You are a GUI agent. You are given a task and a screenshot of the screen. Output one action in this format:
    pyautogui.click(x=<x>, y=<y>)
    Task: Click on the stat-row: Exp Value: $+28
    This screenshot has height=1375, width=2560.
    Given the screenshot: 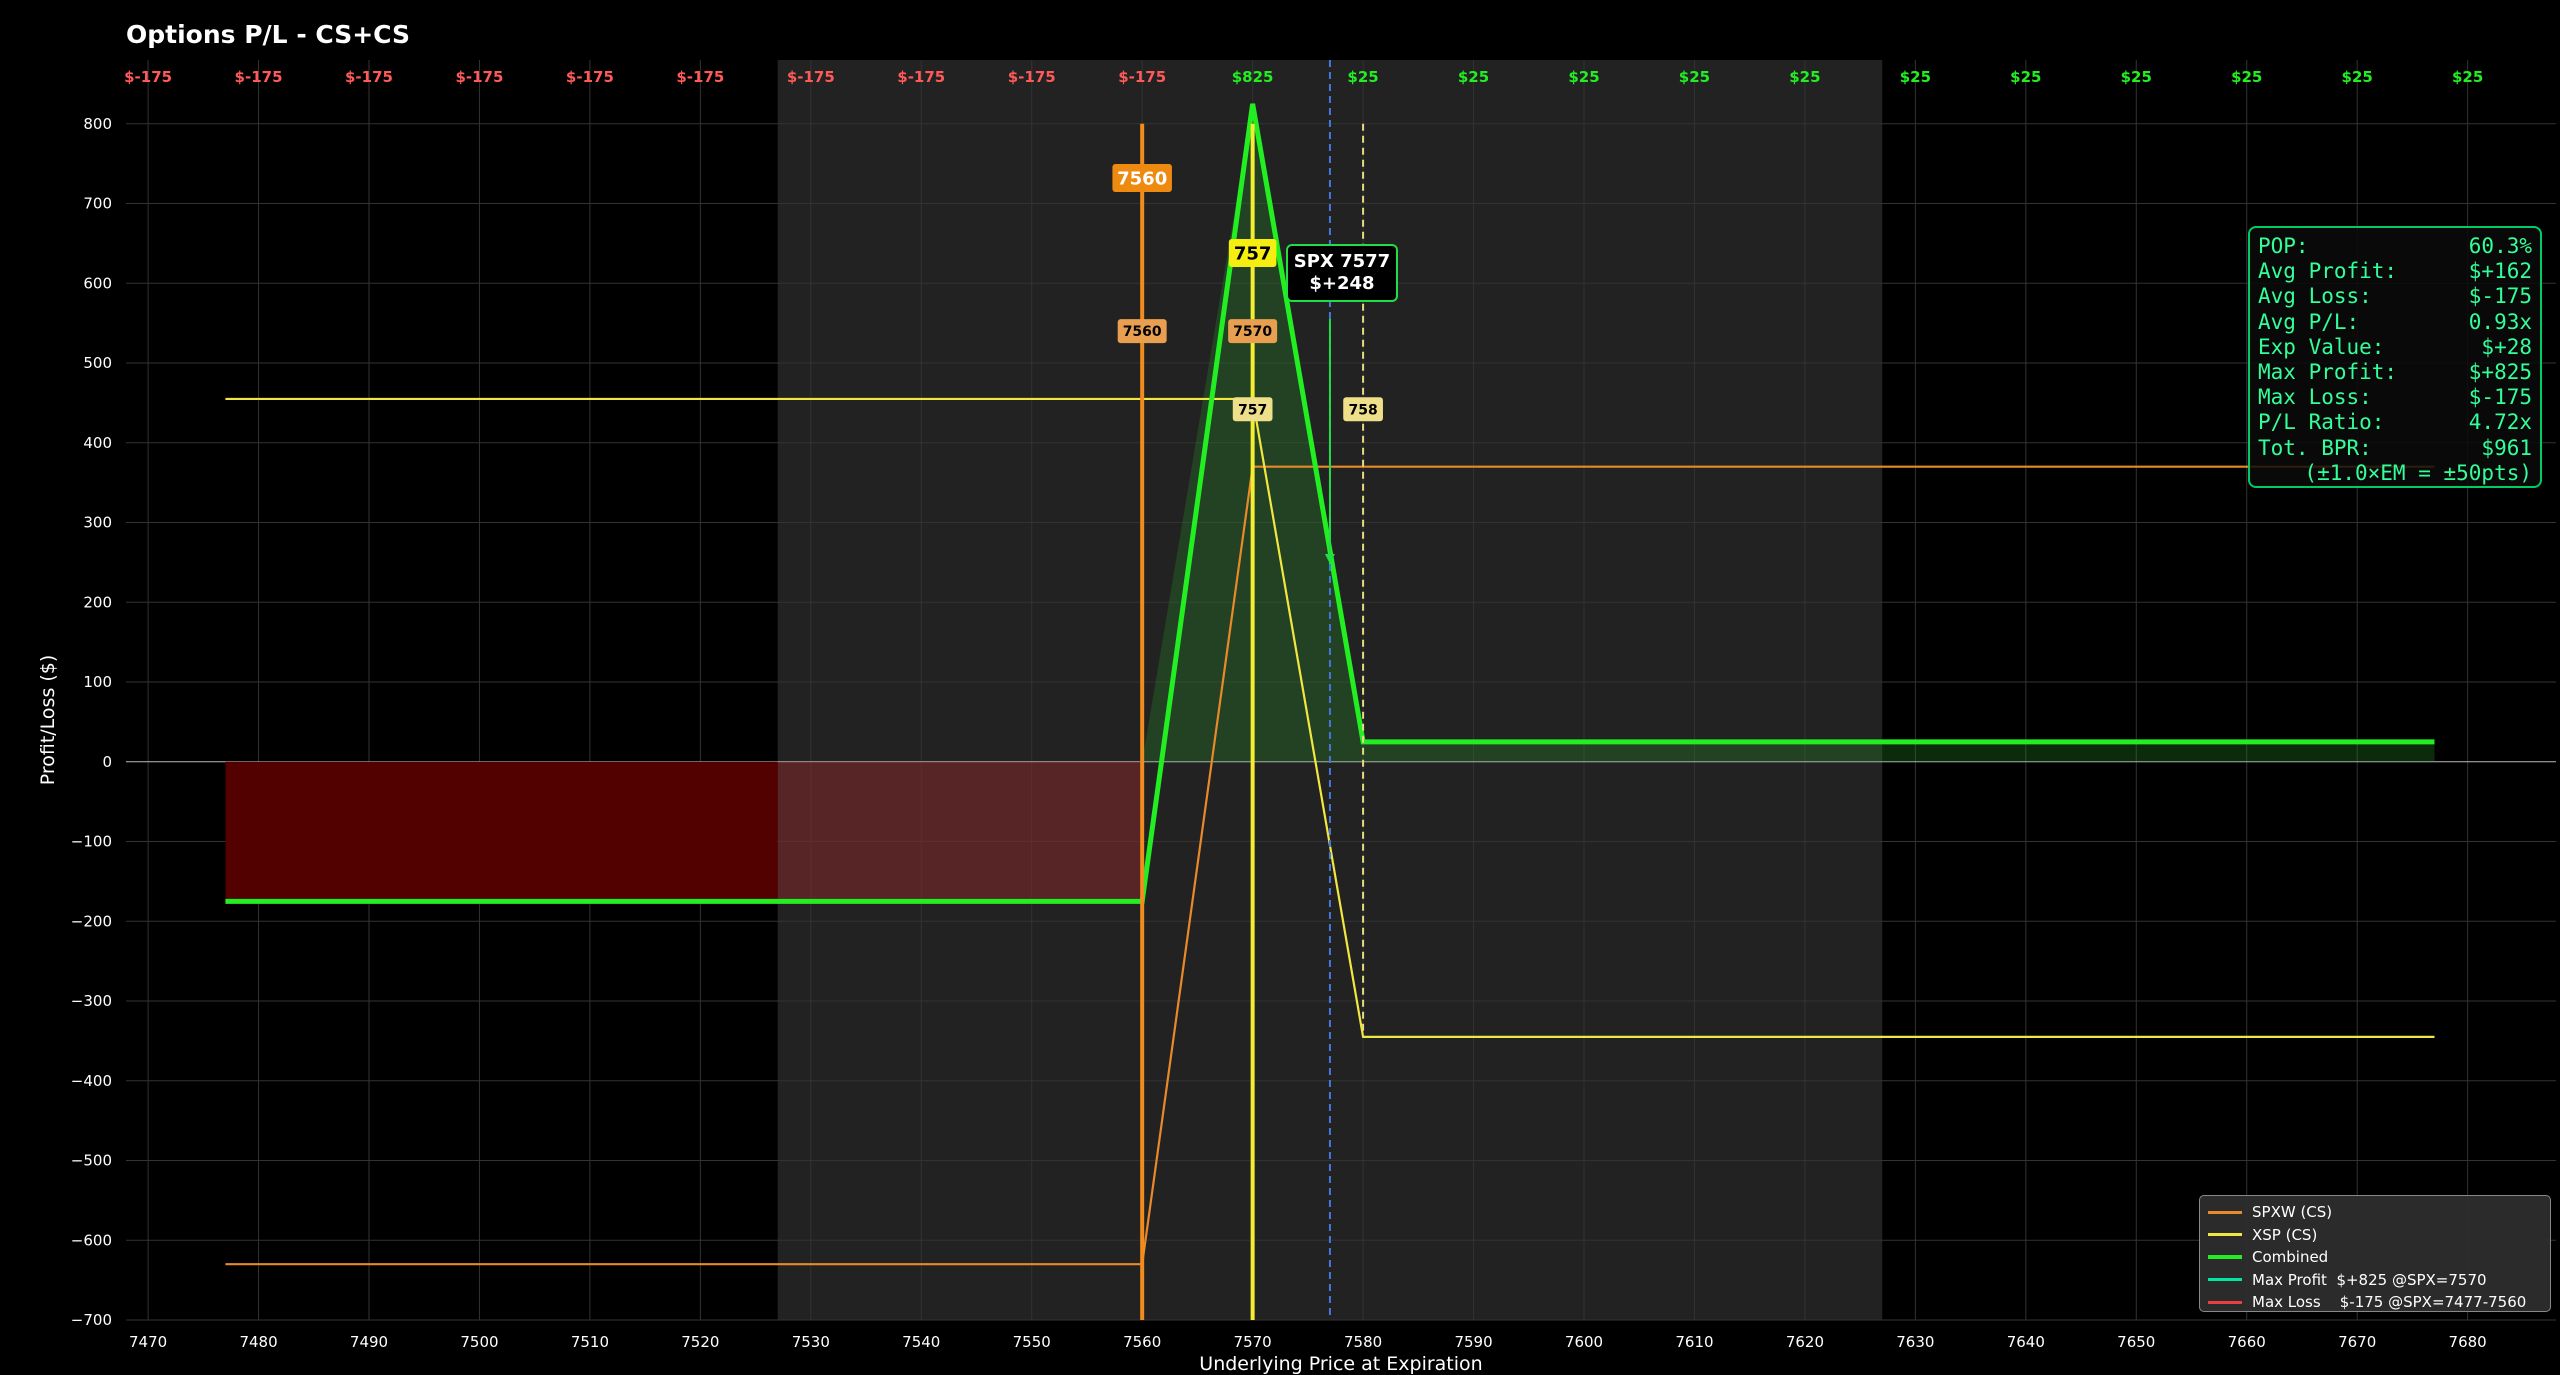 What is the action you would take?
    pyautogui.click(x=2395, y=347)
    